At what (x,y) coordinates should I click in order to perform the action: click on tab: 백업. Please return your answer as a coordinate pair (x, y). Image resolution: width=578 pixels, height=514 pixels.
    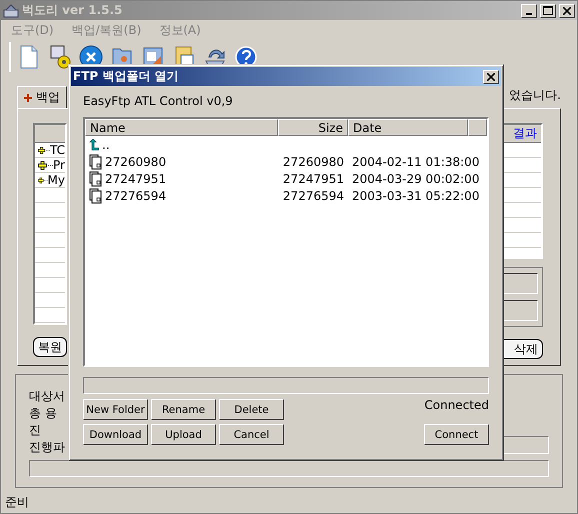
    Looking at the image, I should click on (42, 97).